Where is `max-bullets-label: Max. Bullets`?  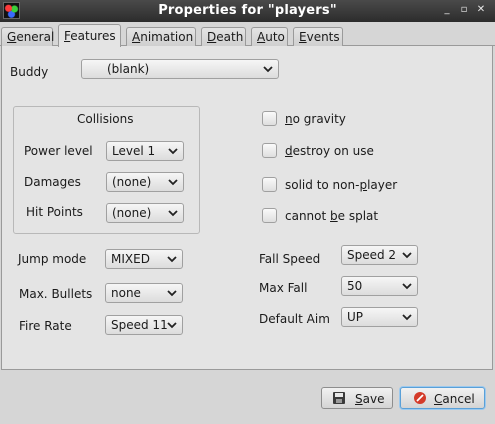 max-bullets-label: Max. Bullets is located at coordinates (56, 294).